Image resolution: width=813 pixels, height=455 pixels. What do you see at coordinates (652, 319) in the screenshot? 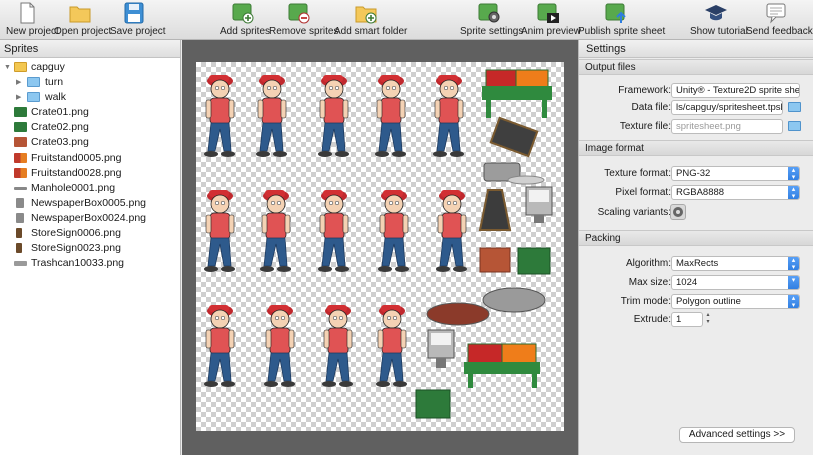
I see `extrude-label: Extrude:` at bounding box center [652, 319].